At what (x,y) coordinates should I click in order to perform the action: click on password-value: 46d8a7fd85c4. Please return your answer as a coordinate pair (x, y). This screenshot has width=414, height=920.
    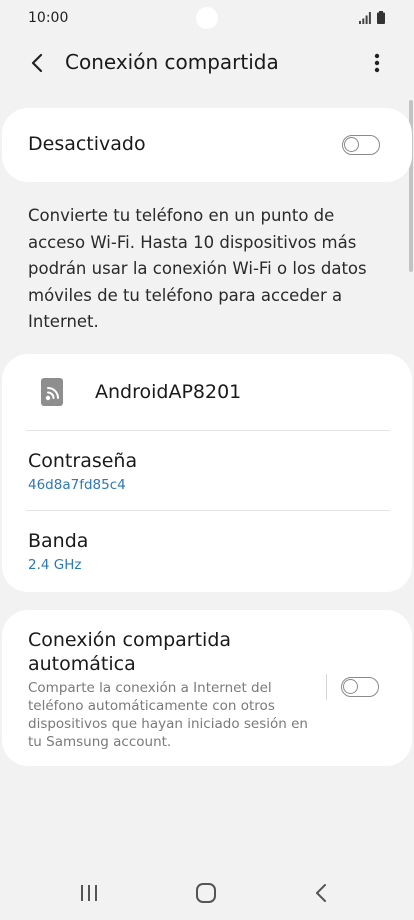
    Looking at the image, I should click on (77, 485).